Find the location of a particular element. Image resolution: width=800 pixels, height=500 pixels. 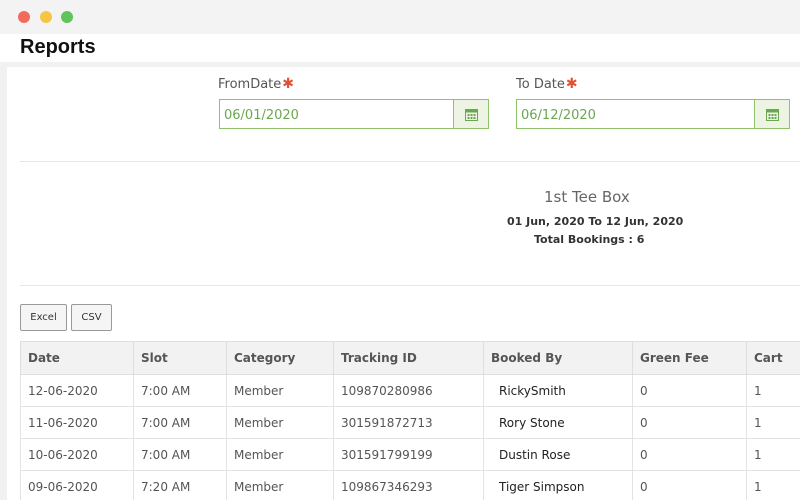

to-date-value: 06/12/2020 is located at coordinates (635, 114).